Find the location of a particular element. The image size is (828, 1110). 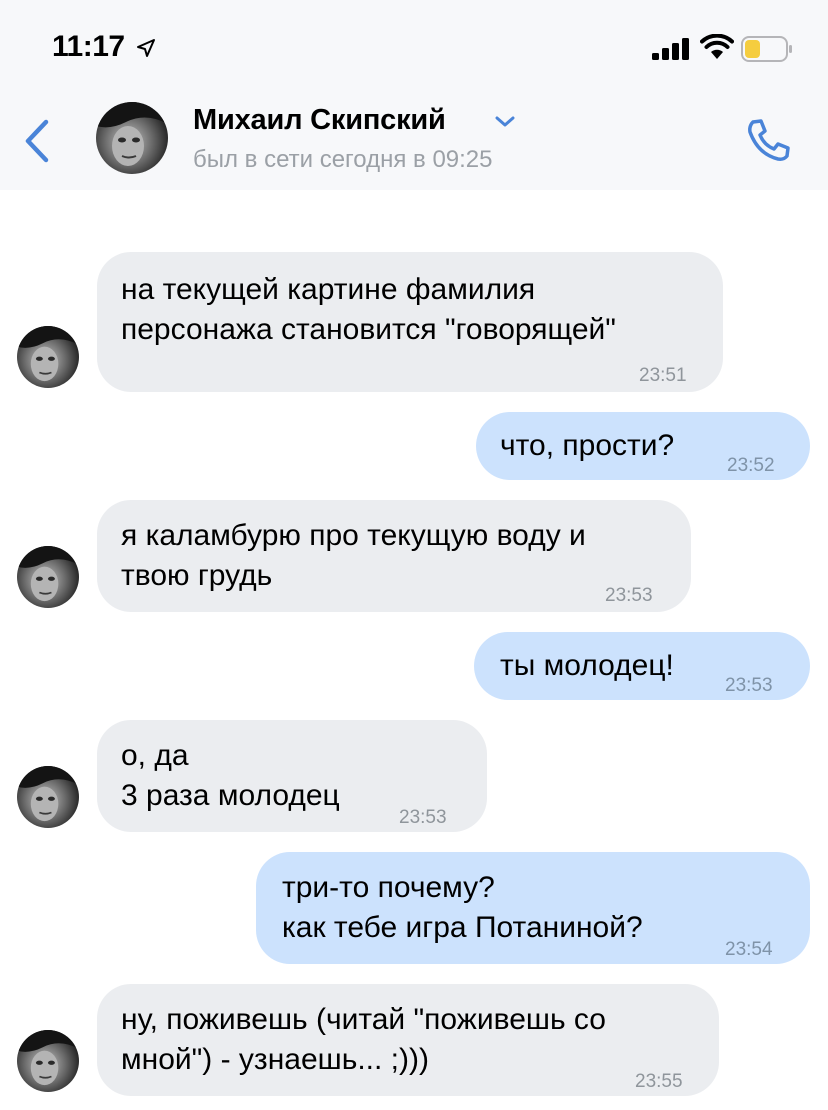

message-text: ты молодец! is located at coordinates (587, 665).